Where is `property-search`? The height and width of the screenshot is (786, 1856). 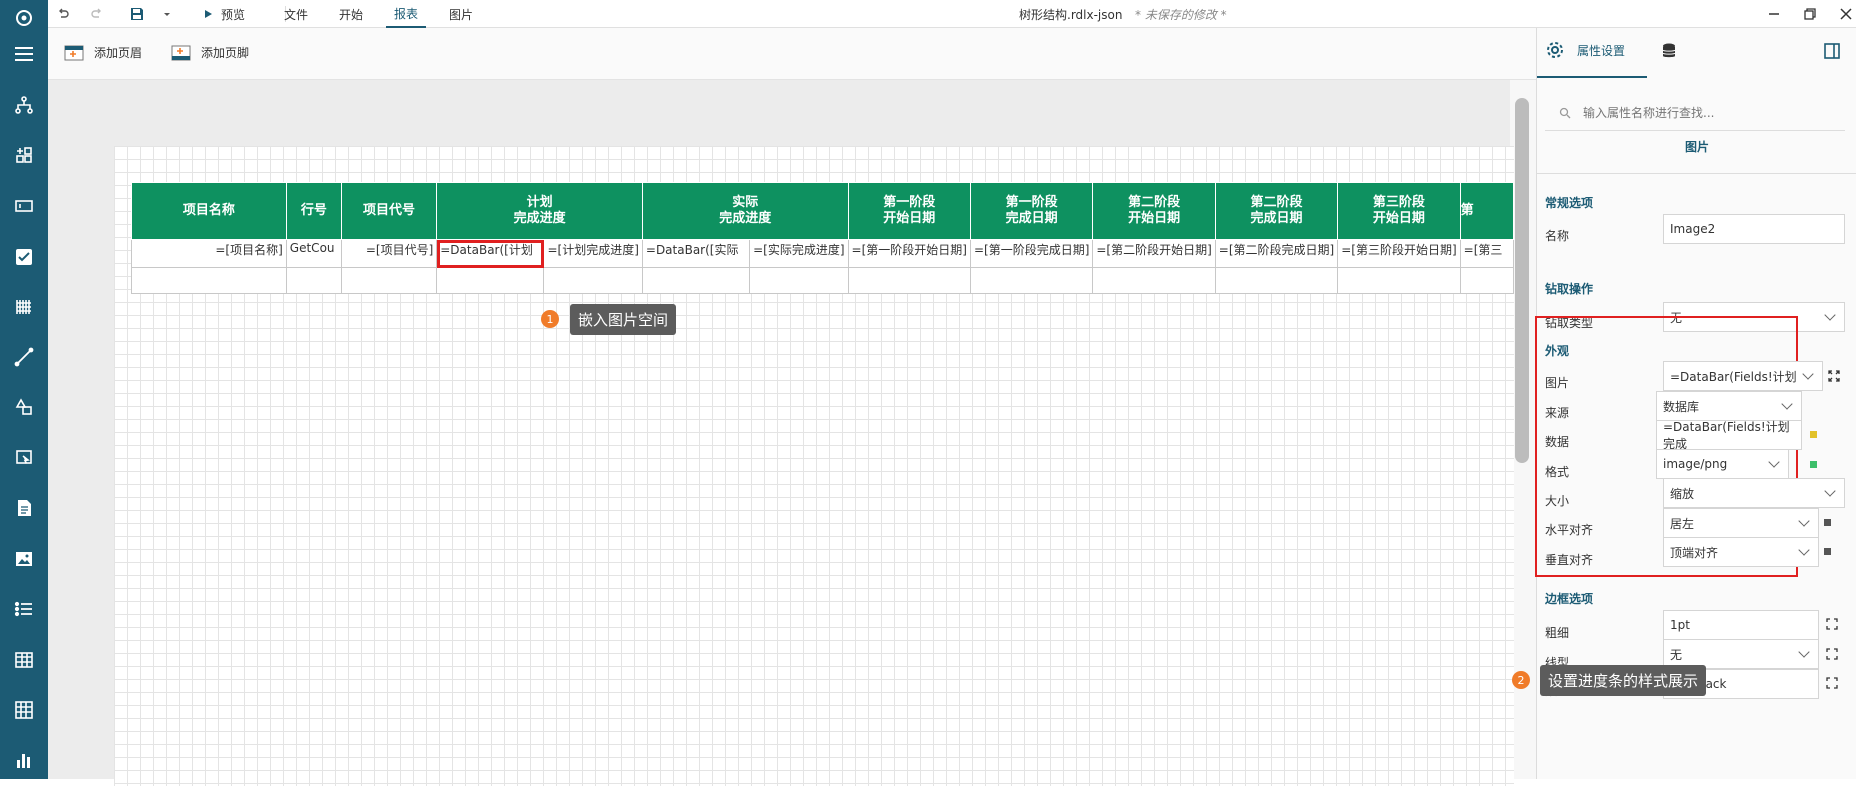
property-search is located at coordinates (1695, 113).